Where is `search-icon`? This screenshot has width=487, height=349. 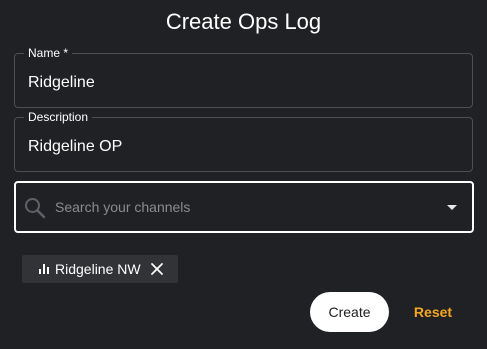
search-icon is located at coordinates (35, 208).